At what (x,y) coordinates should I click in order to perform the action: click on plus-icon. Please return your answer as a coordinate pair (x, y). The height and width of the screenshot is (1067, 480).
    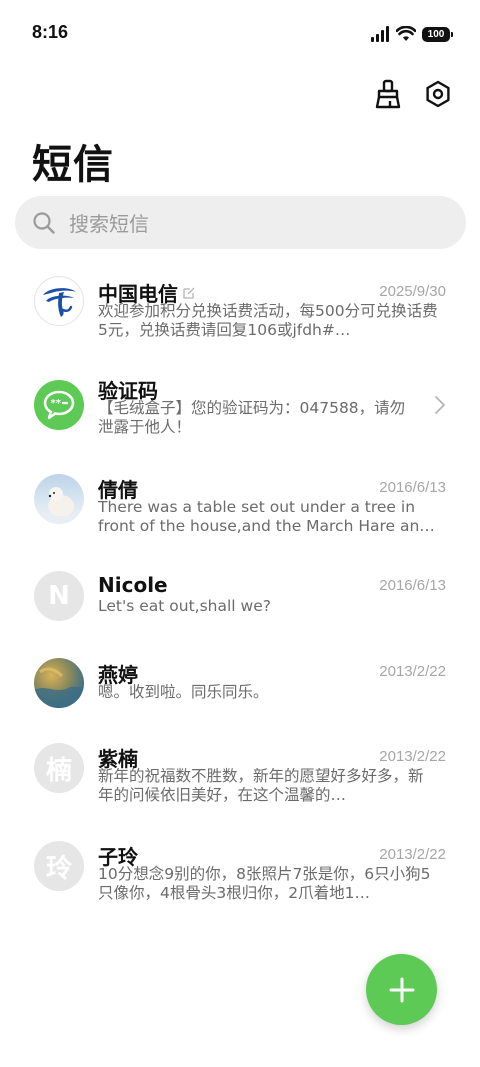
    Looking at the image, I should click on (401, 989).